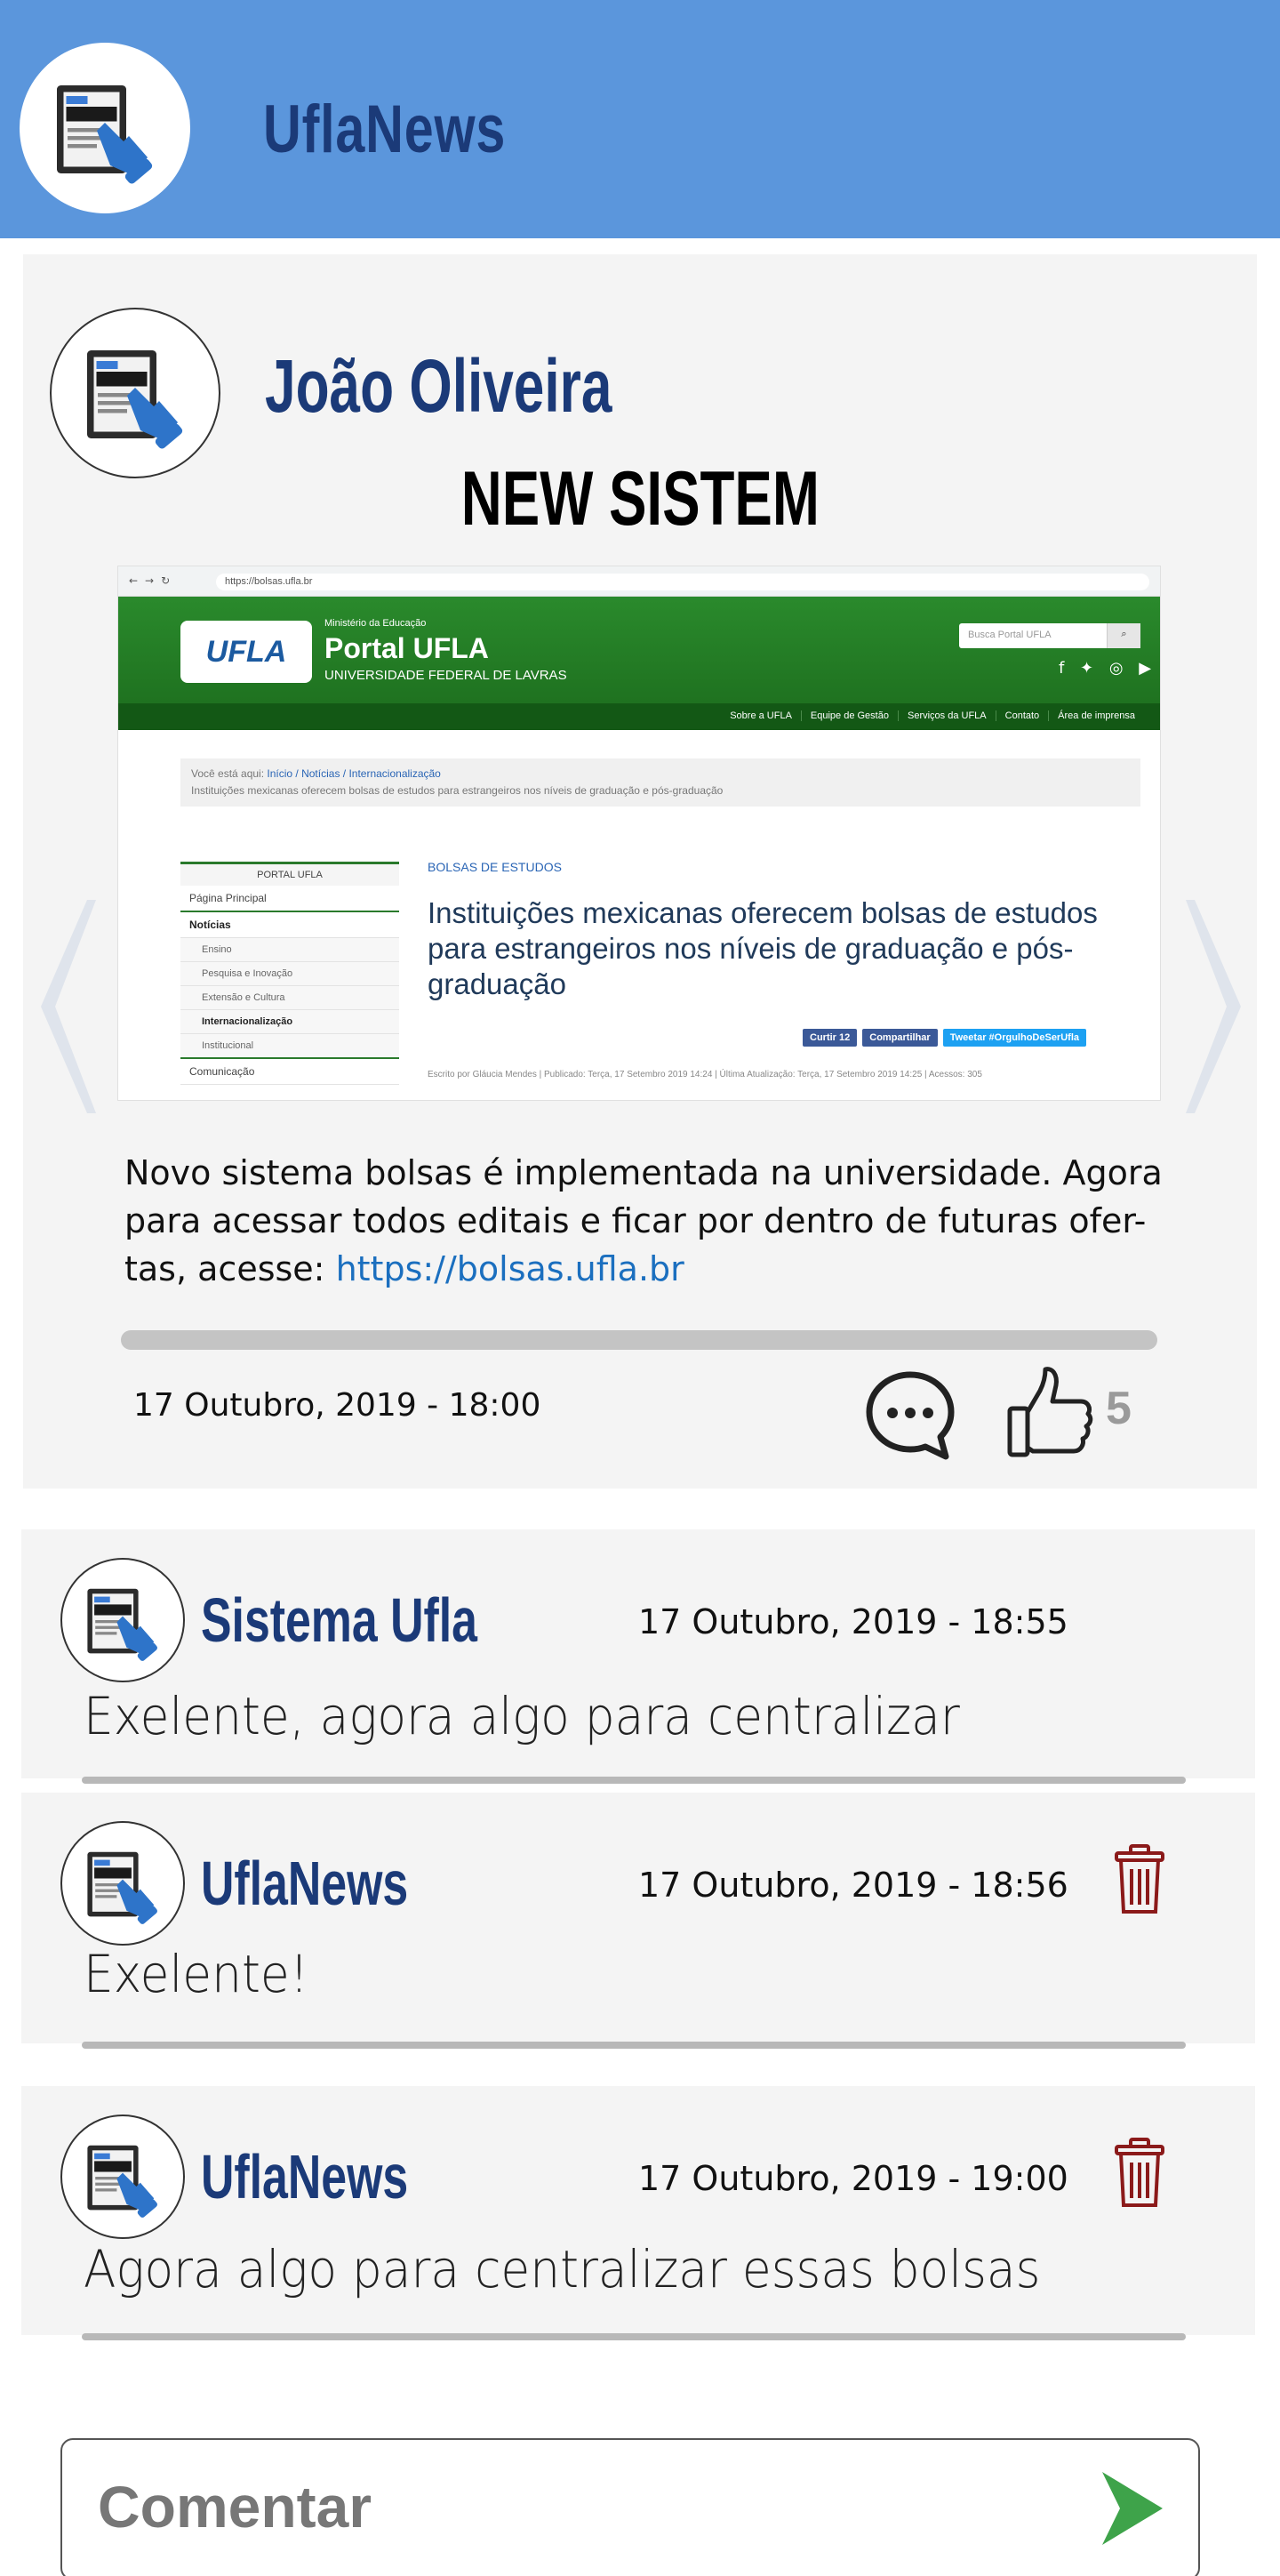 This screenshot has width=1280, height=2576. I want to click on comment-date: 17 Outubro, 2019 - 19:00, so click(853, 2178).